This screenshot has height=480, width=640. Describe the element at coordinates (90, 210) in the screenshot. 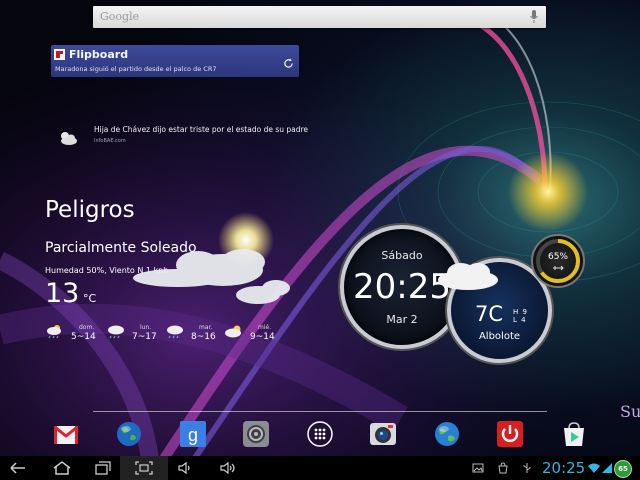

I see `weather-location: Peligros` at that location.